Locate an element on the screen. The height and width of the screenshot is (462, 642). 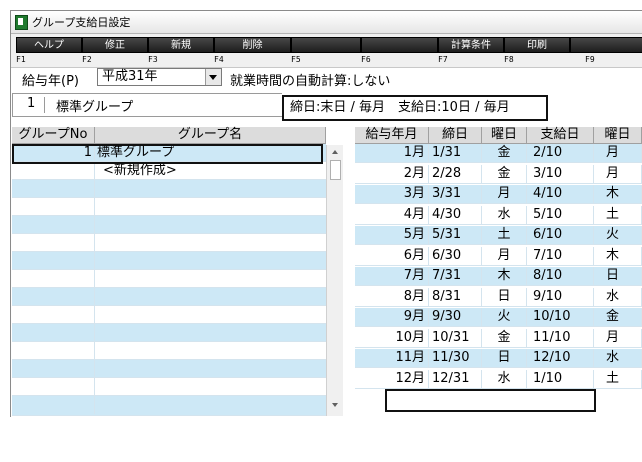
pay-weekday-cell: 月 is located at coordinates (618, 153).